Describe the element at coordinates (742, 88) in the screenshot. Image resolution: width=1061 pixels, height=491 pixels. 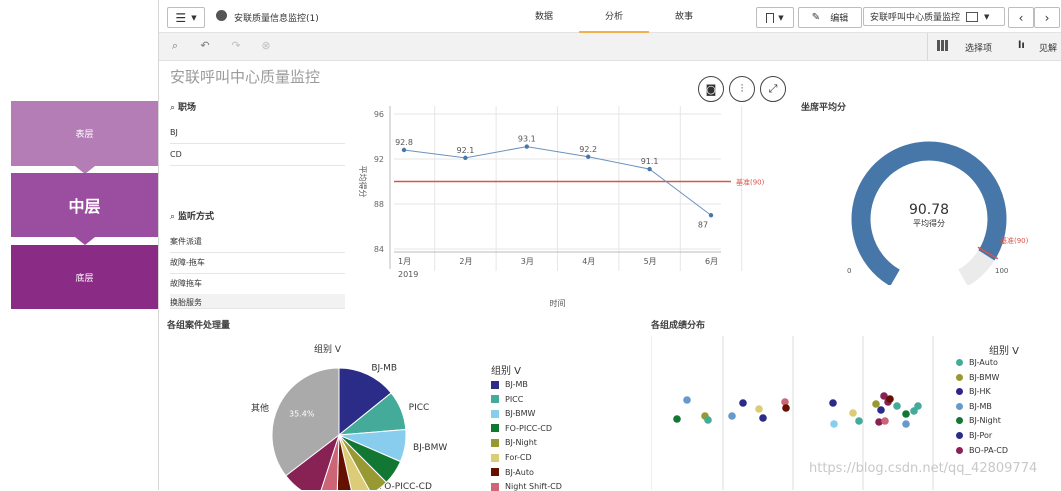
I see `sliders-icon: ⫶` at that location.